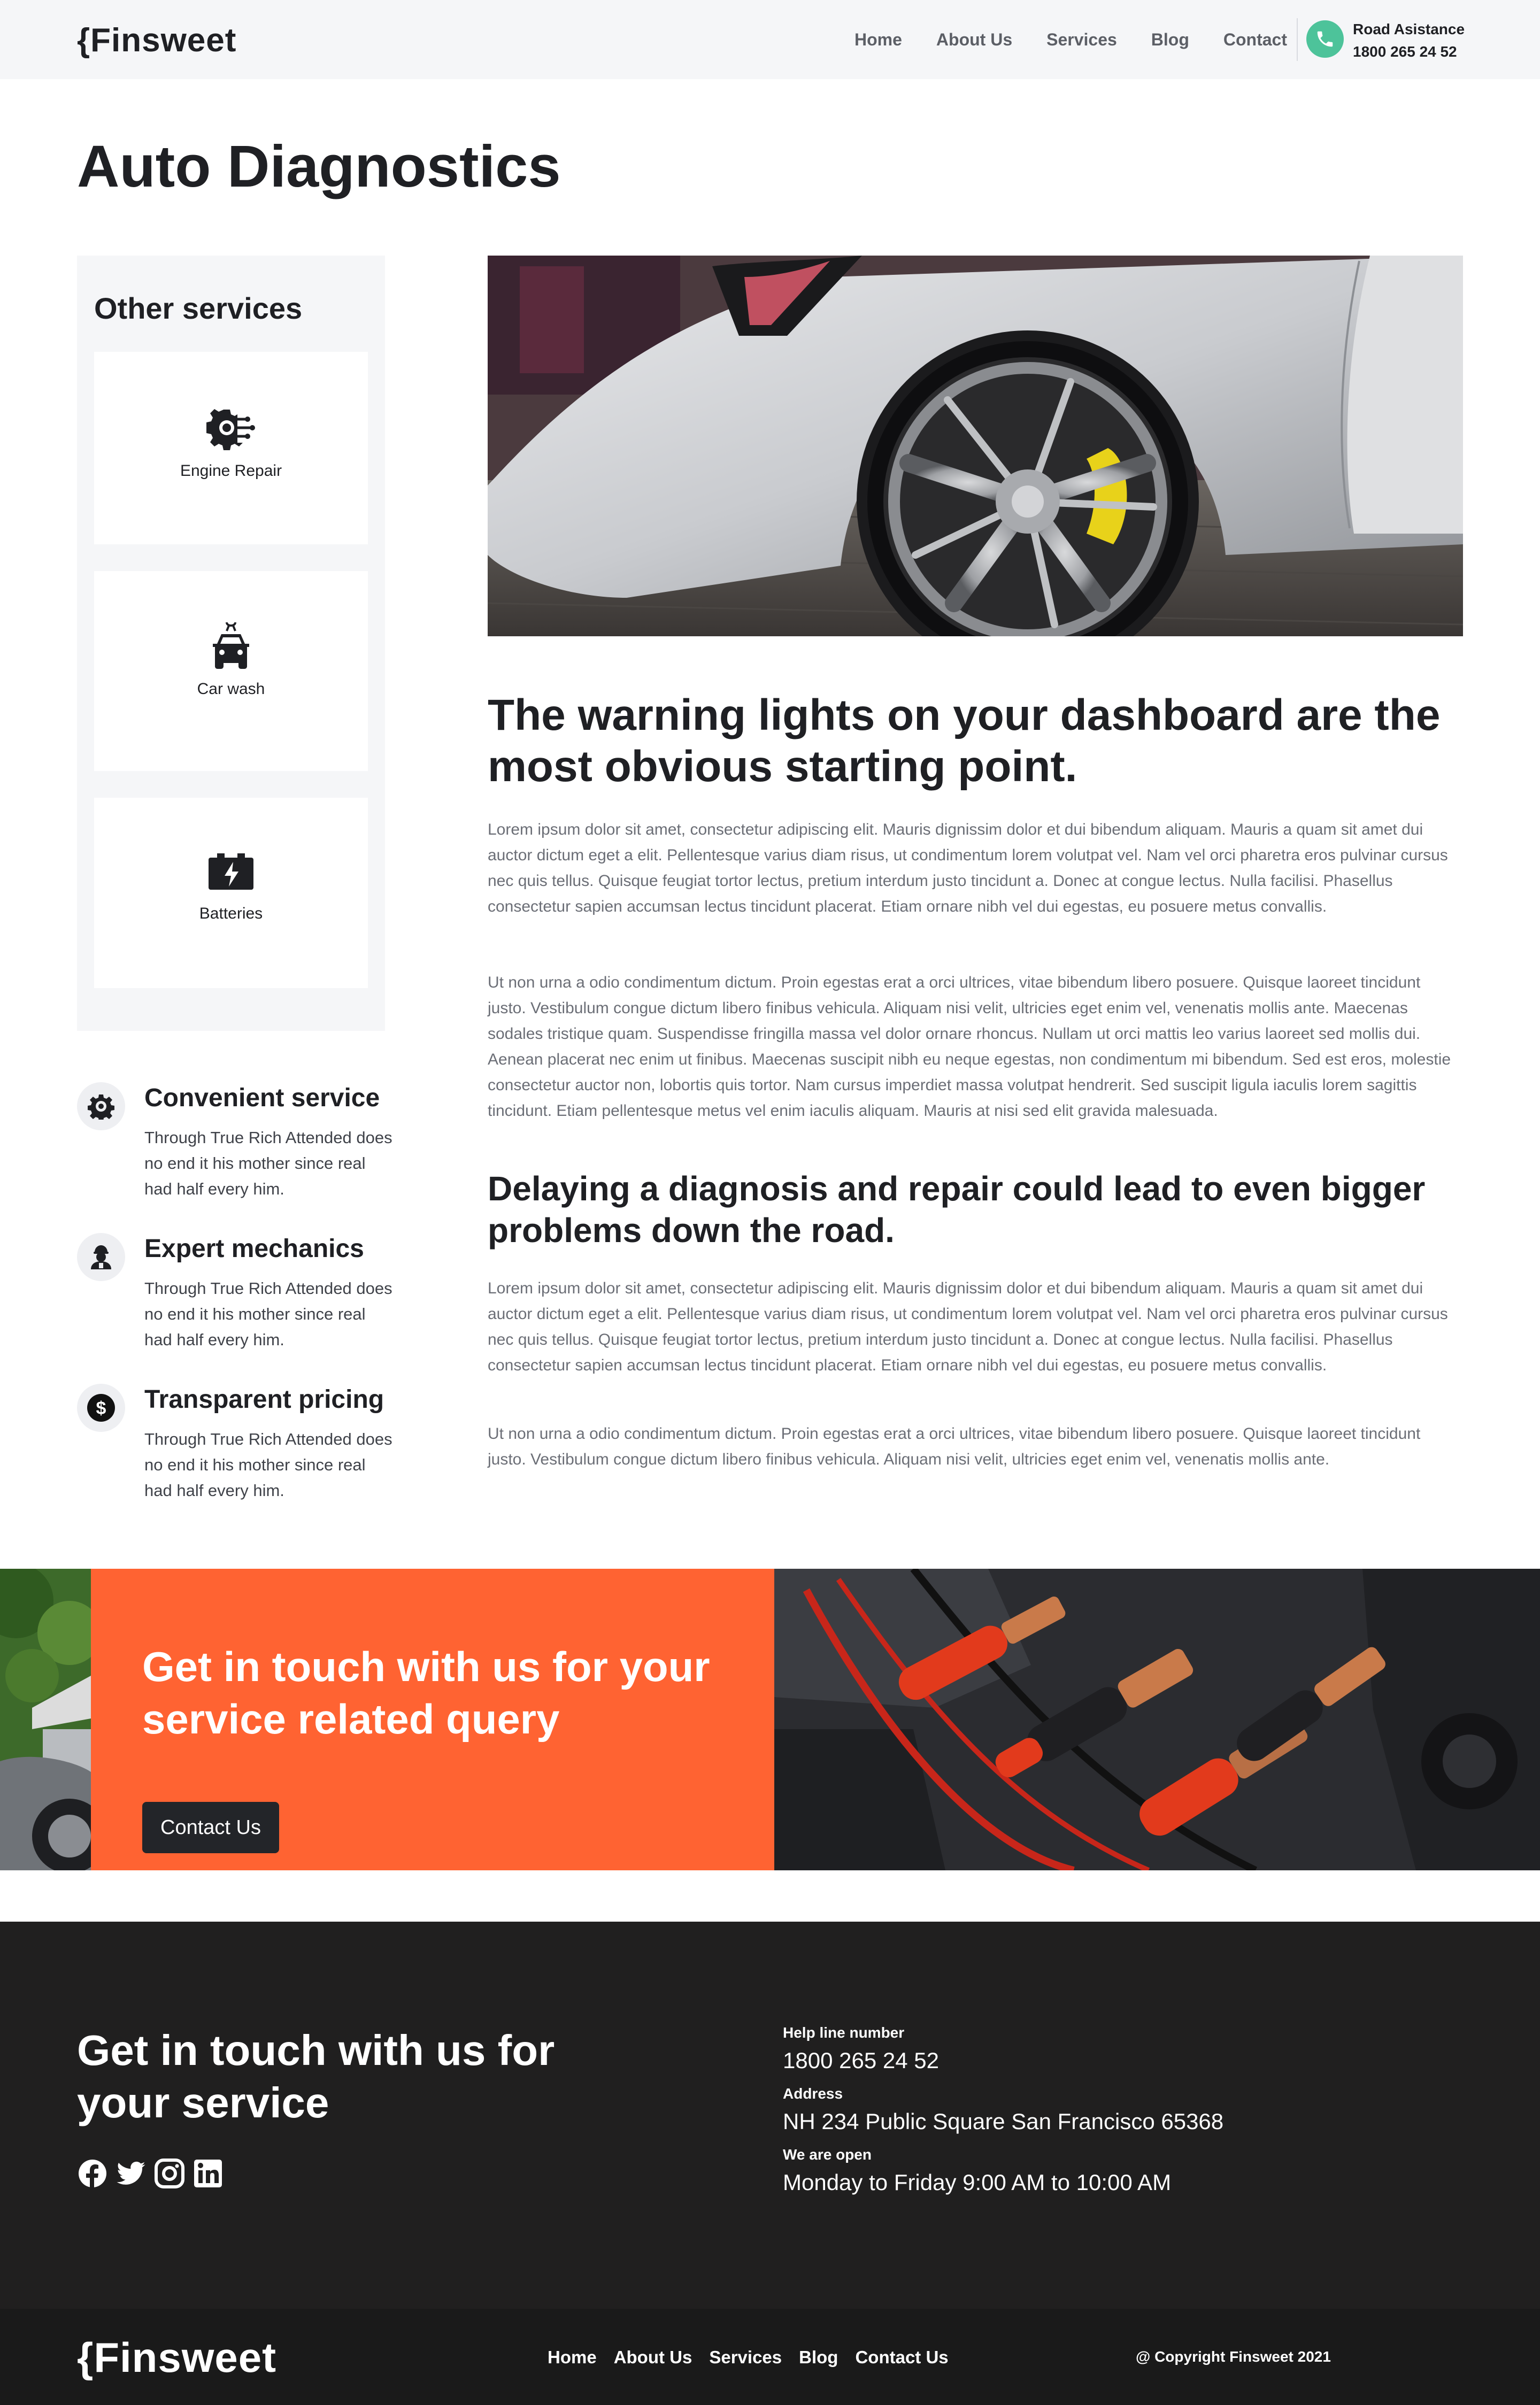 This screenshot has height=2405, width=1540. What do you see at coordinates (231, 471) in the screenshot?
I see `service-label-engine-repair: Engine Repair` at bounding box center [231, 471].